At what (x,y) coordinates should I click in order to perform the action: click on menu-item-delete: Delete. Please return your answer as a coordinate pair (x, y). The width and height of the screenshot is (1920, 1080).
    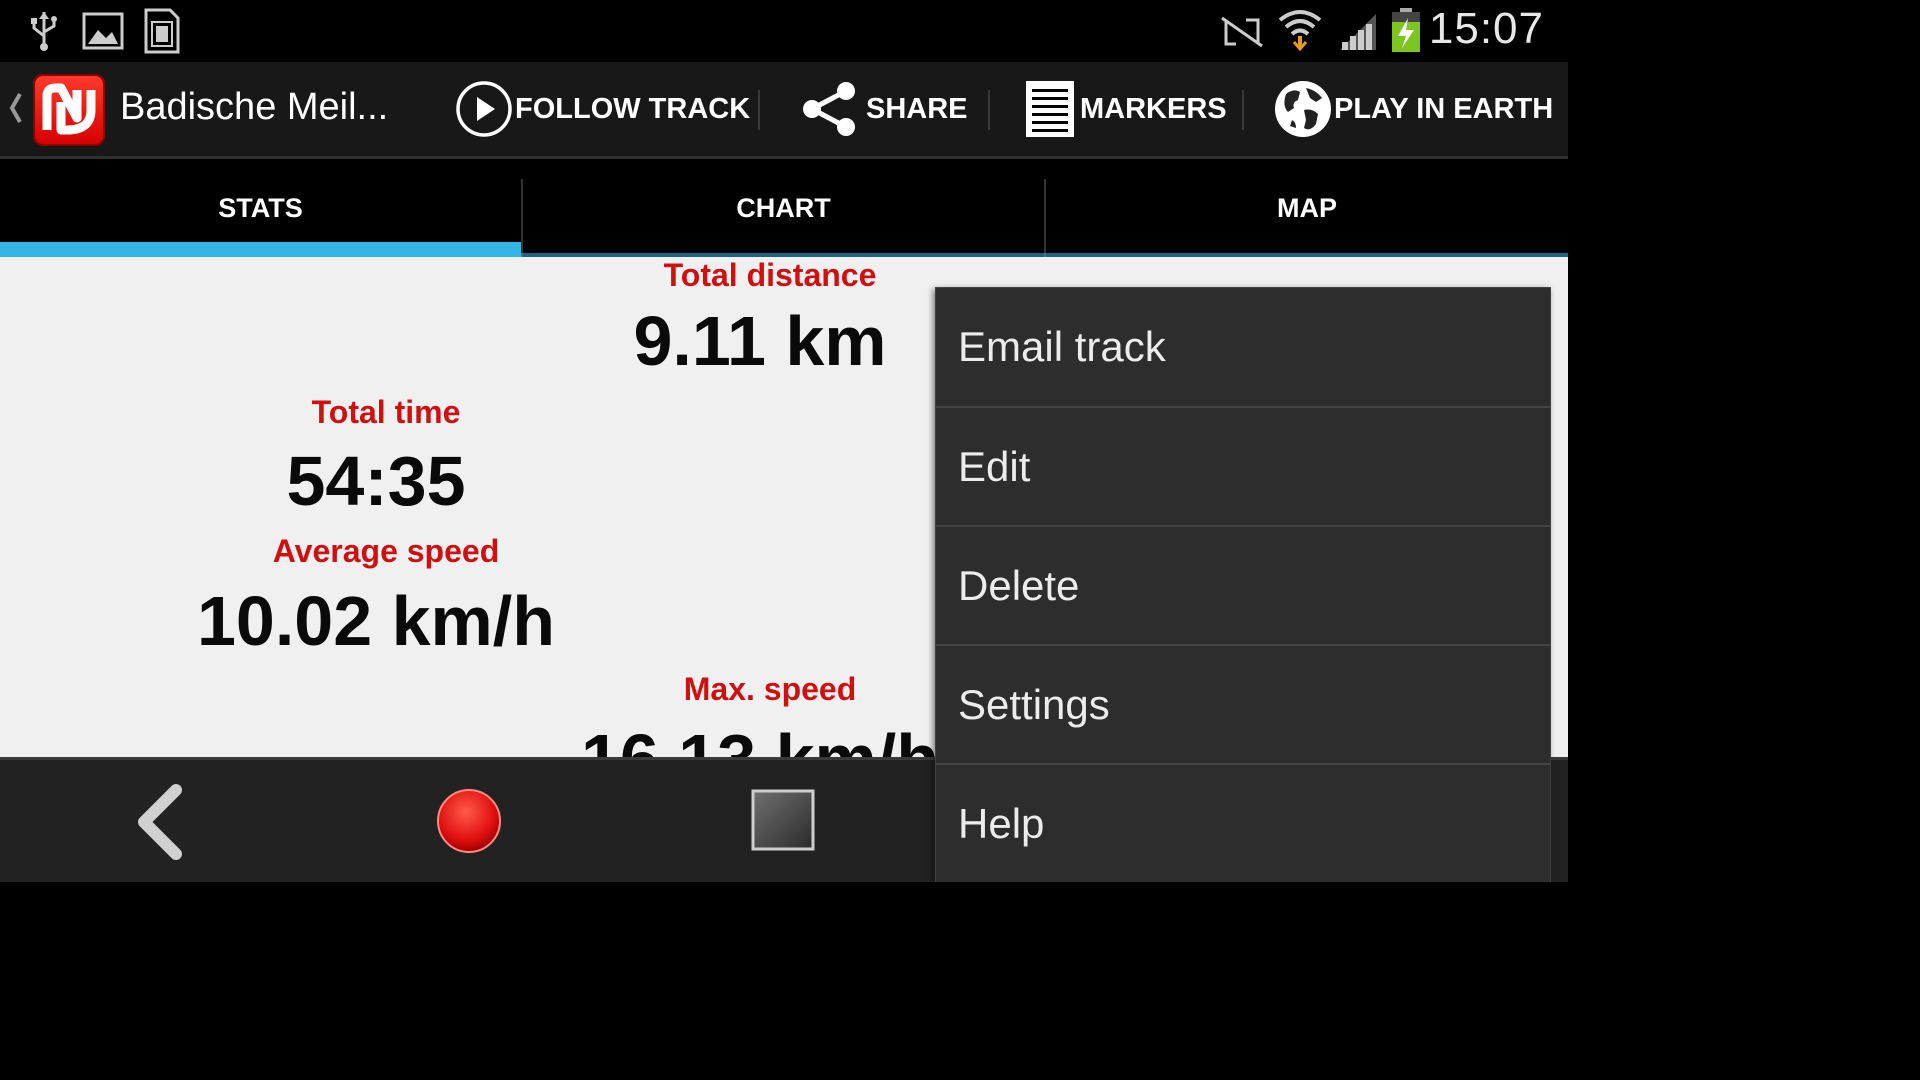
    Looking at the image, I should click on (1243, 586).